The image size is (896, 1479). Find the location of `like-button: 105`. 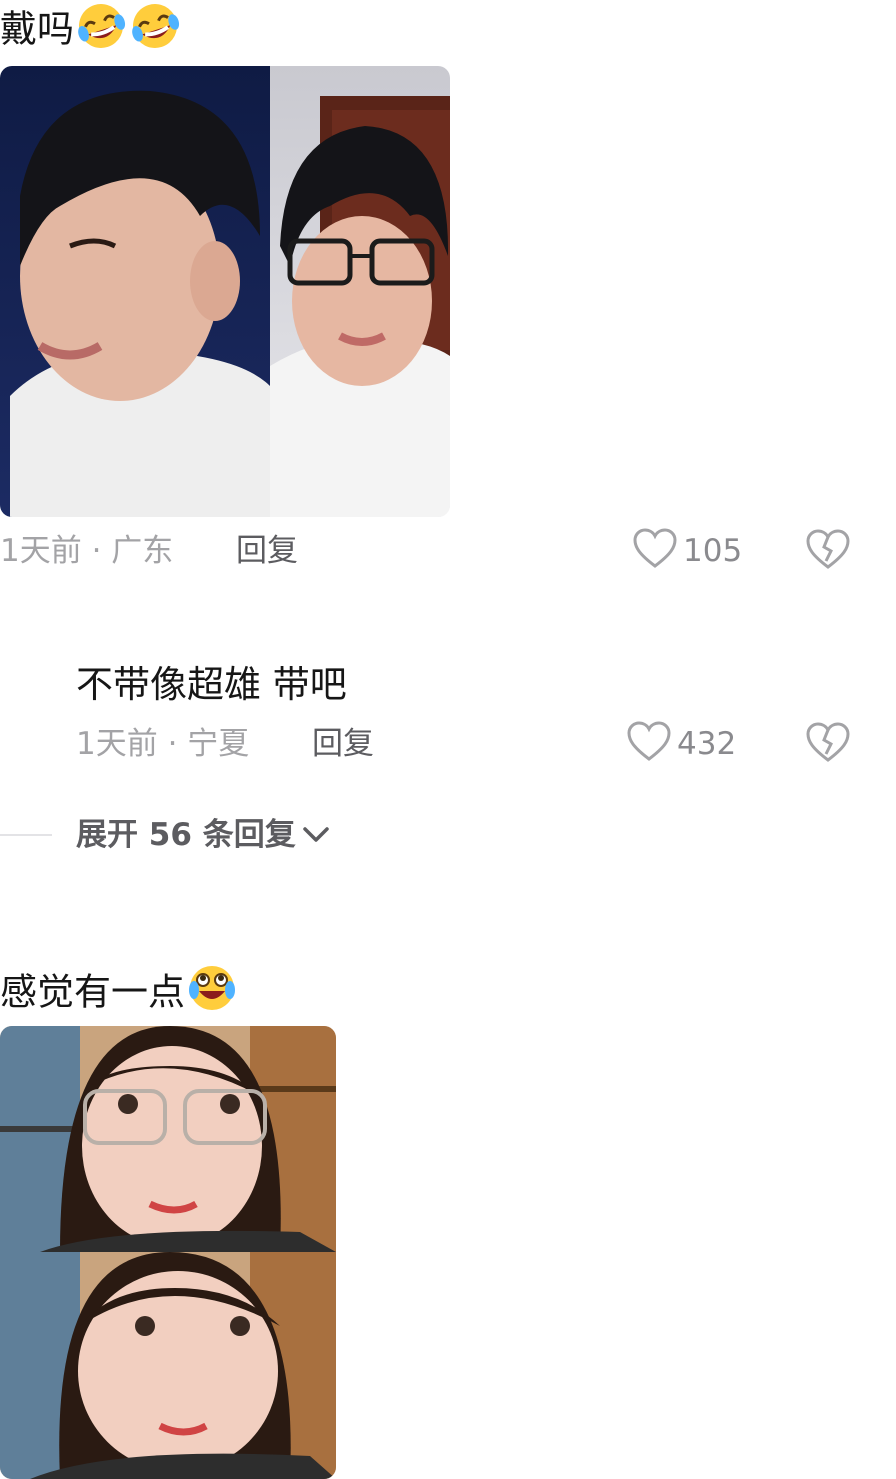

like-button: 105 is located at coordinates (687, 551).